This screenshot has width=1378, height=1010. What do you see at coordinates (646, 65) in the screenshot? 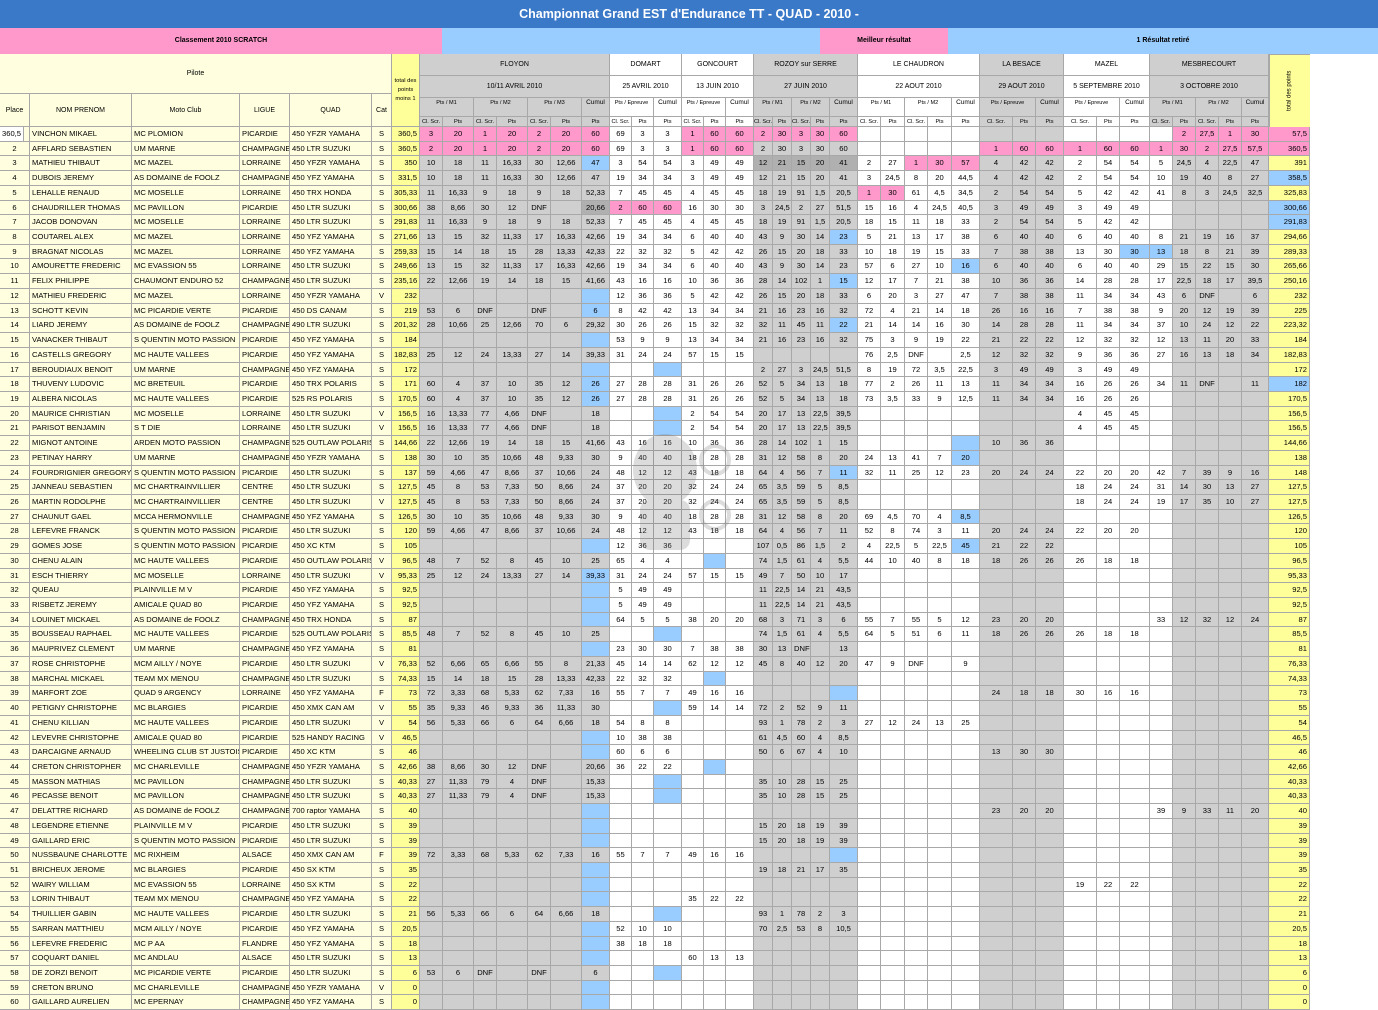
I see `round-name-1: DOMART` at bounding box center [646, 65].